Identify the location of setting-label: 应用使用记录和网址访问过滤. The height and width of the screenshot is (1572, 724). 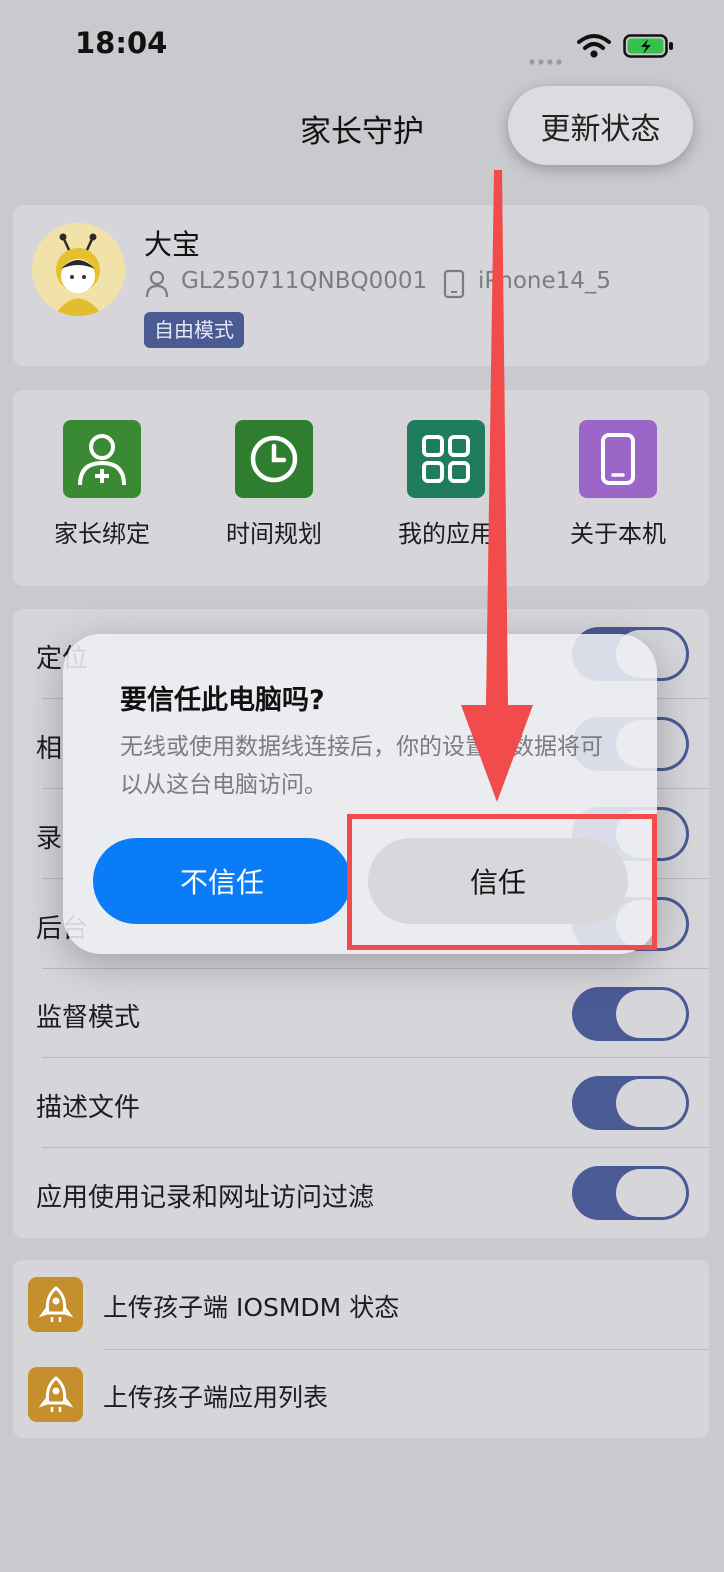
(205, 1198).